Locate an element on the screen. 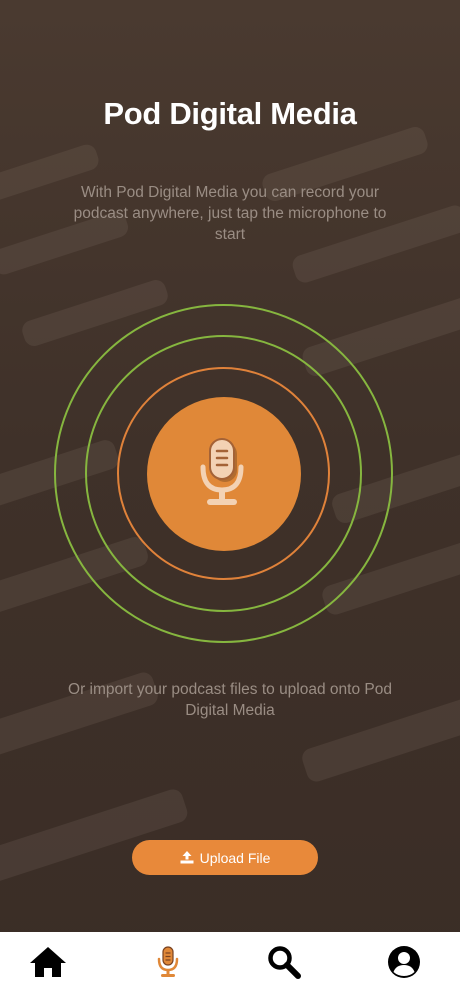 The height and width of the screenshot is (996, 460). record-button is located at coordinates (224, 474).